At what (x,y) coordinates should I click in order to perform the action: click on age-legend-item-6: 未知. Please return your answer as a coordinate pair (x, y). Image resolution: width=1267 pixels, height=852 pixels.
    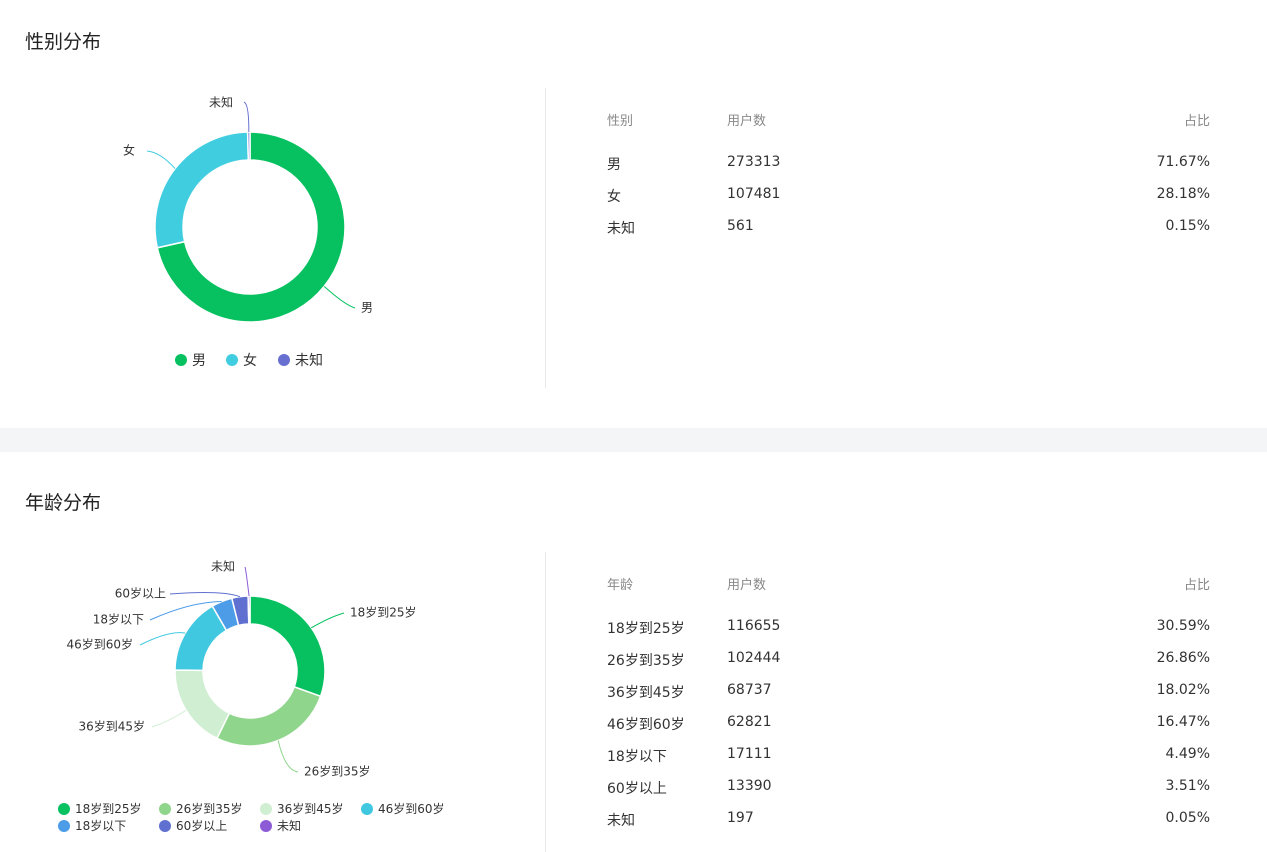
    Looking at the image, I should click on (280, 825).